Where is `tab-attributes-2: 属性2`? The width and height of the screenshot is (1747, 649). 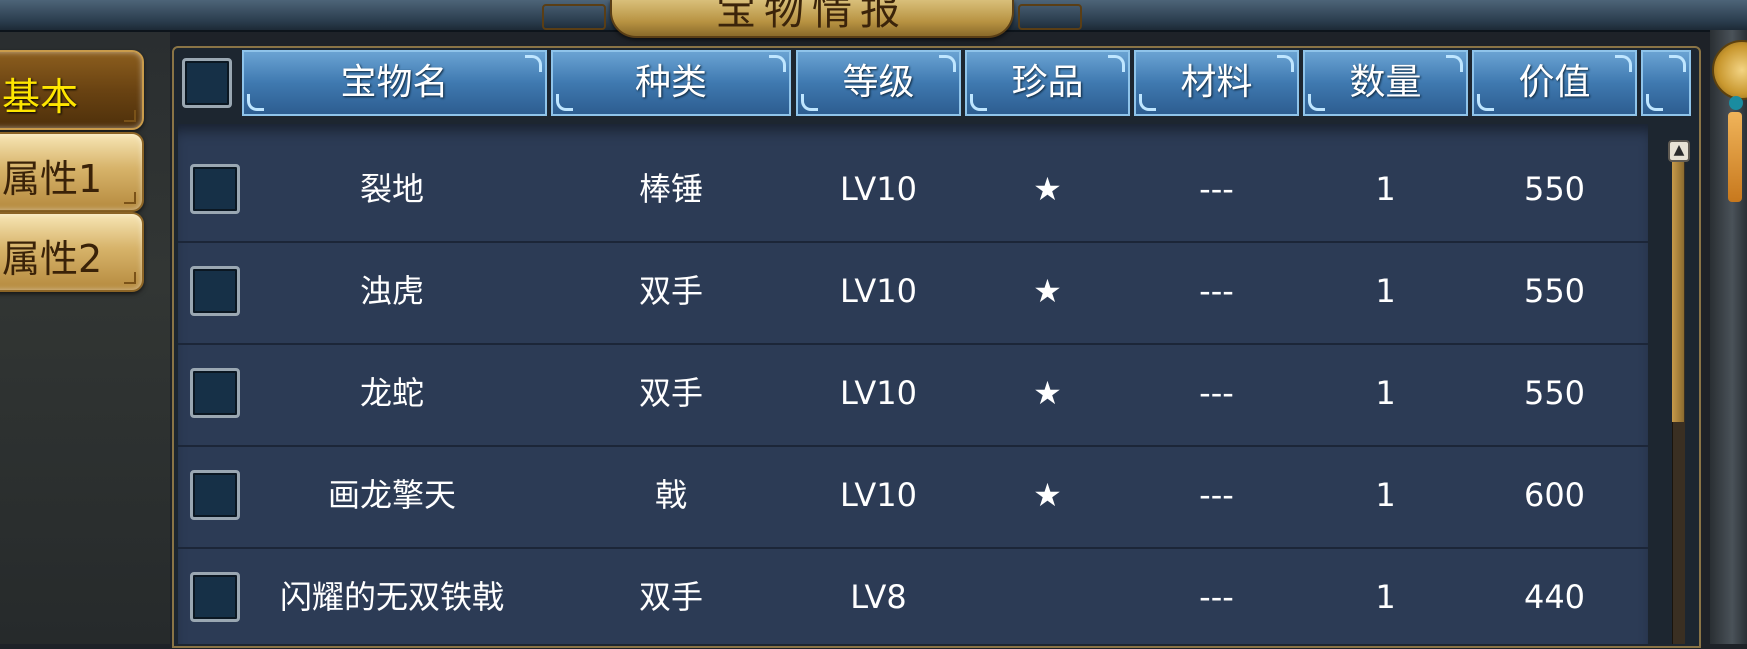
tab-attributes-2: 属性2 is located at coordinates (72, 252).